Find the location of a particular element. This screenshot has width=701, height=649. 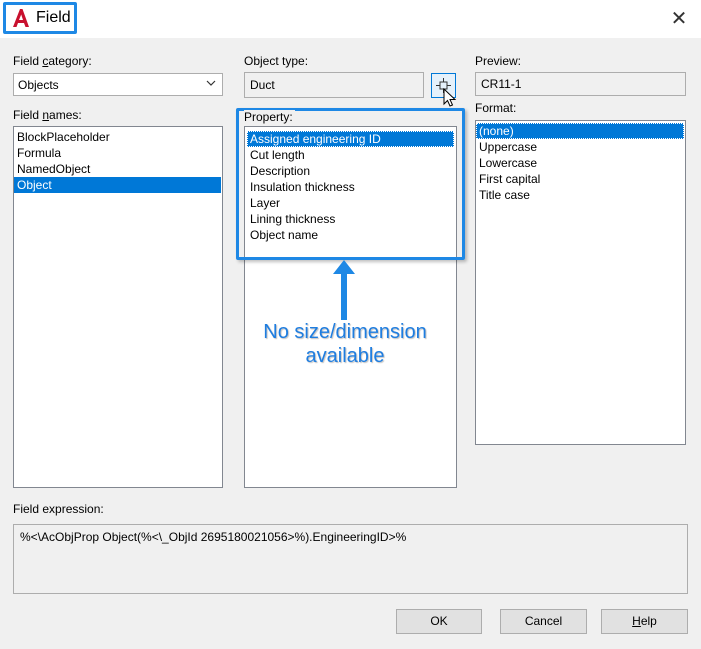

format-label: Format: is located at coordinates (496, 108).